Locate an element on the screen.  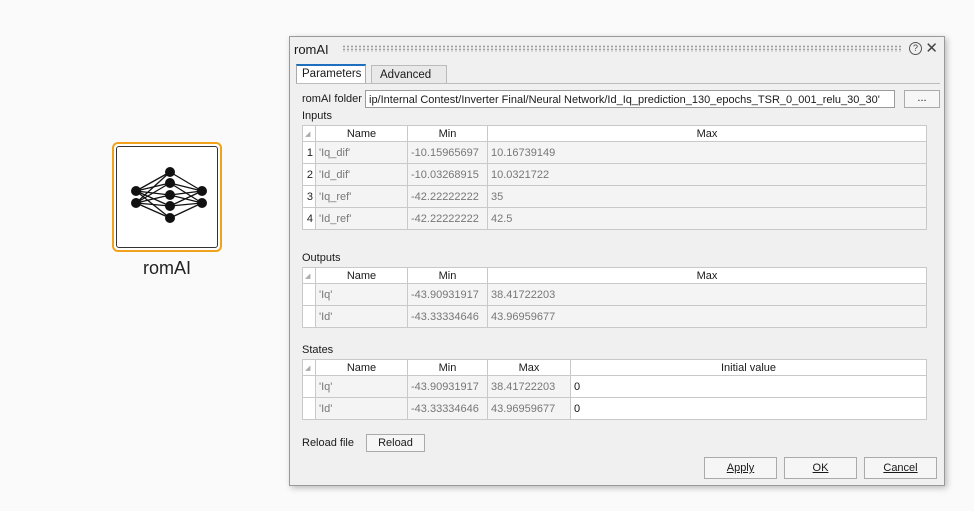
table-row: 'Id' -43.33334646 43.96959677 0 is located at coordinates (614, 408).